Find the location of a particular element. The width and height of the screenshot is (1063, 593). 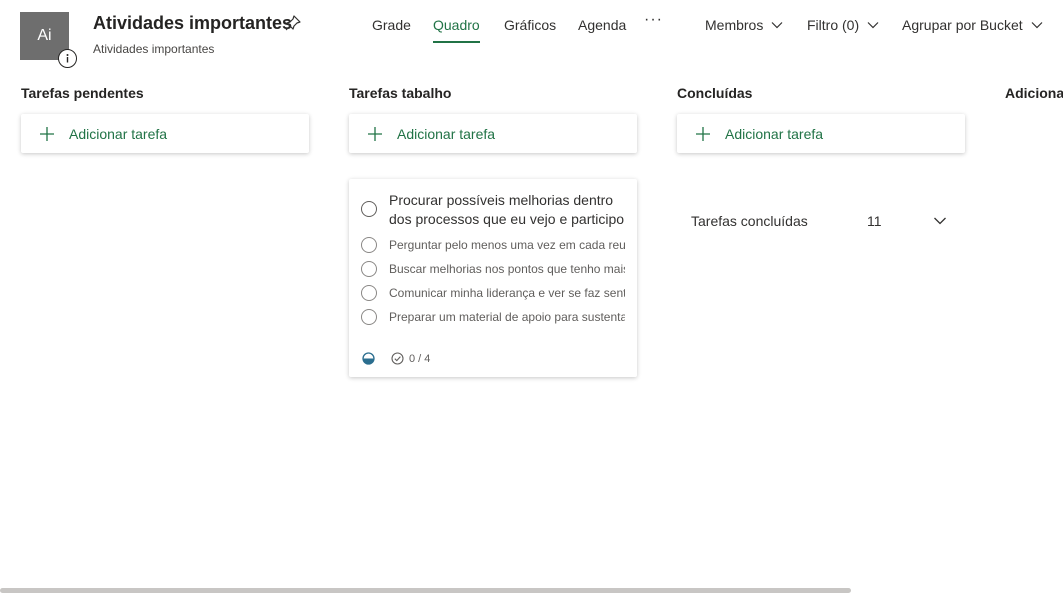

filter-label: Filtro (0) is located at coordinates (833, 25).